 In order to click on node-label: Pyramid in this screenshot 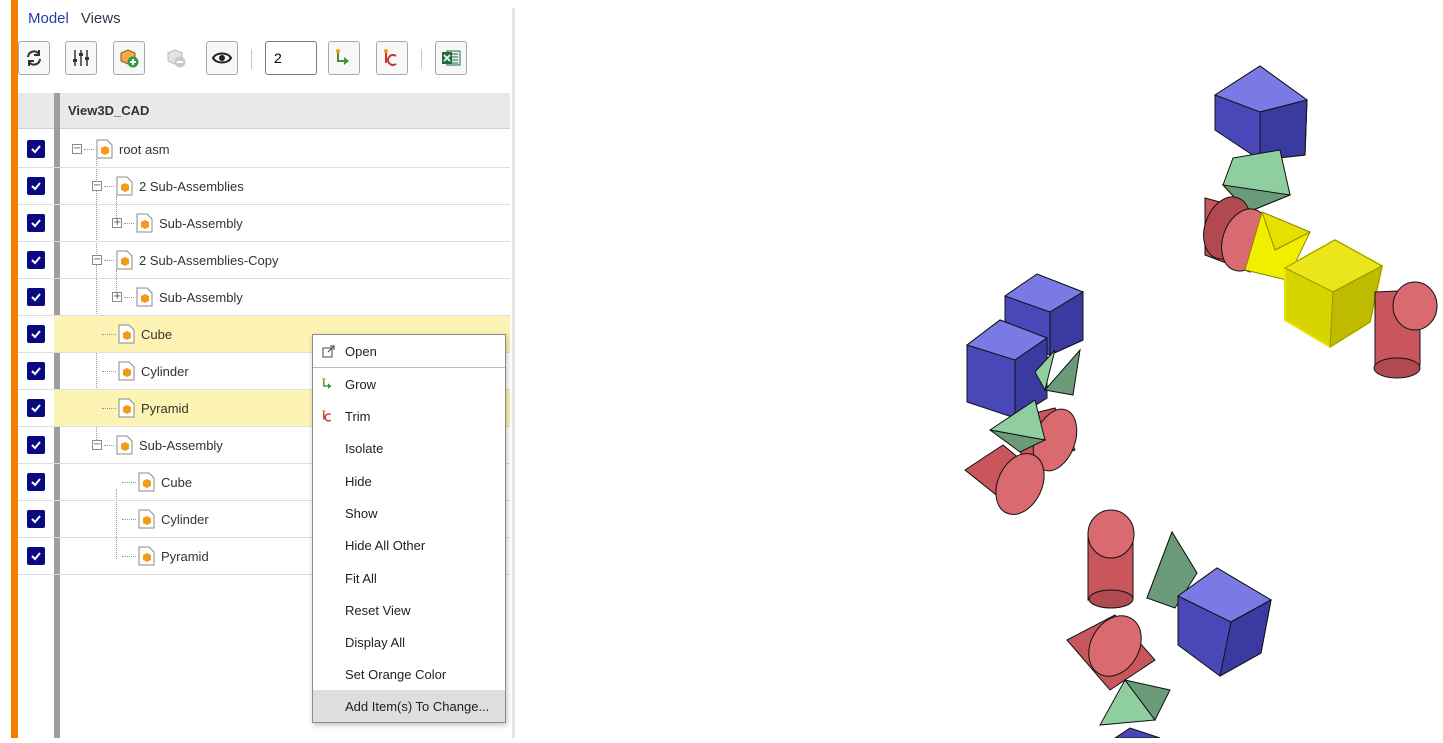, I will do `click(165, 408)`.